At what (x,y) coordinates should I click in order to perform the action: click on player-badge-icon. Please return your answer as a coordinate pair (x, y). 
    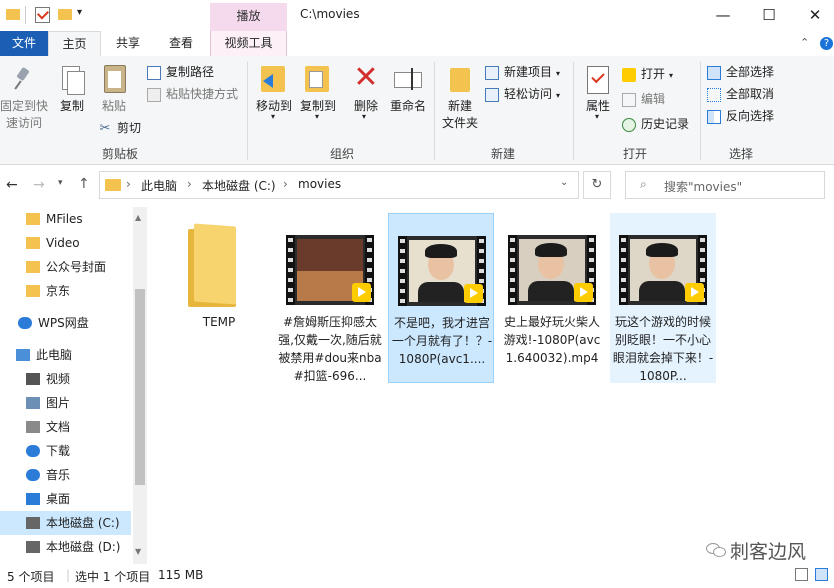
    Looking at the image, I should click on (473, 293).